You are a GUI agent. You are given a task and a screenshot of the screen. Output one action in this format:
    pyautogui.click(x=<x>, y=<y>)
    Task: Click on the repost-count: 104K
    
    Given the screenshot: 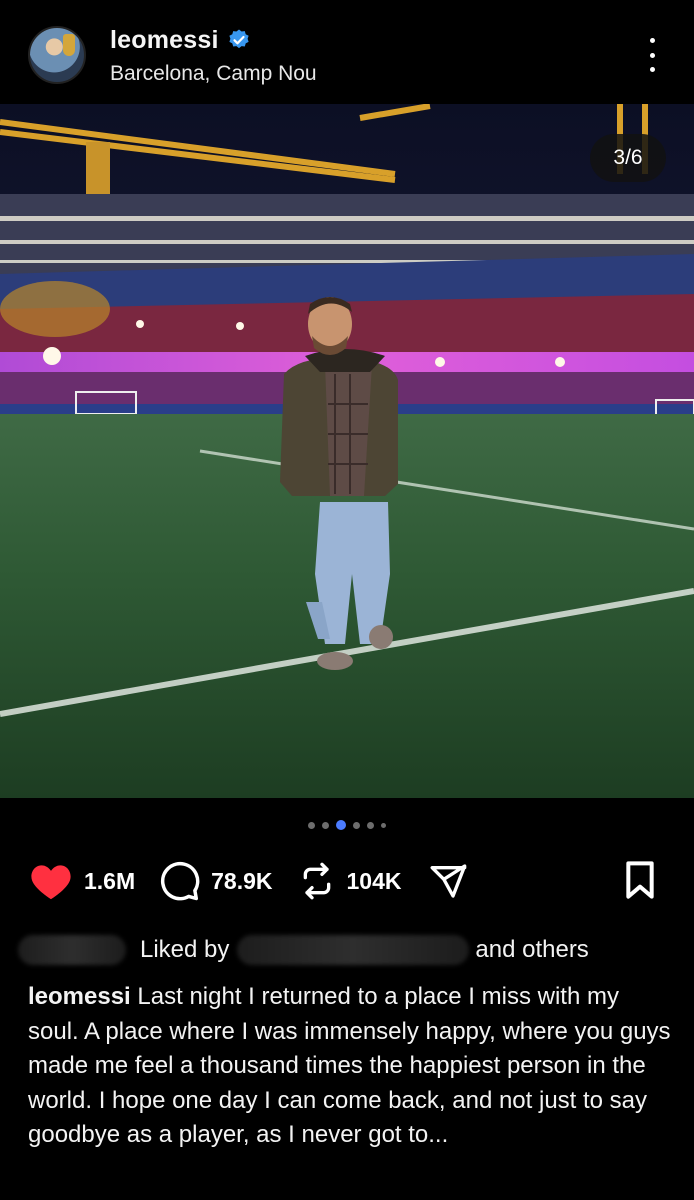 What is the action you would take?
    pyautogui.click(x=374, y=880)
    